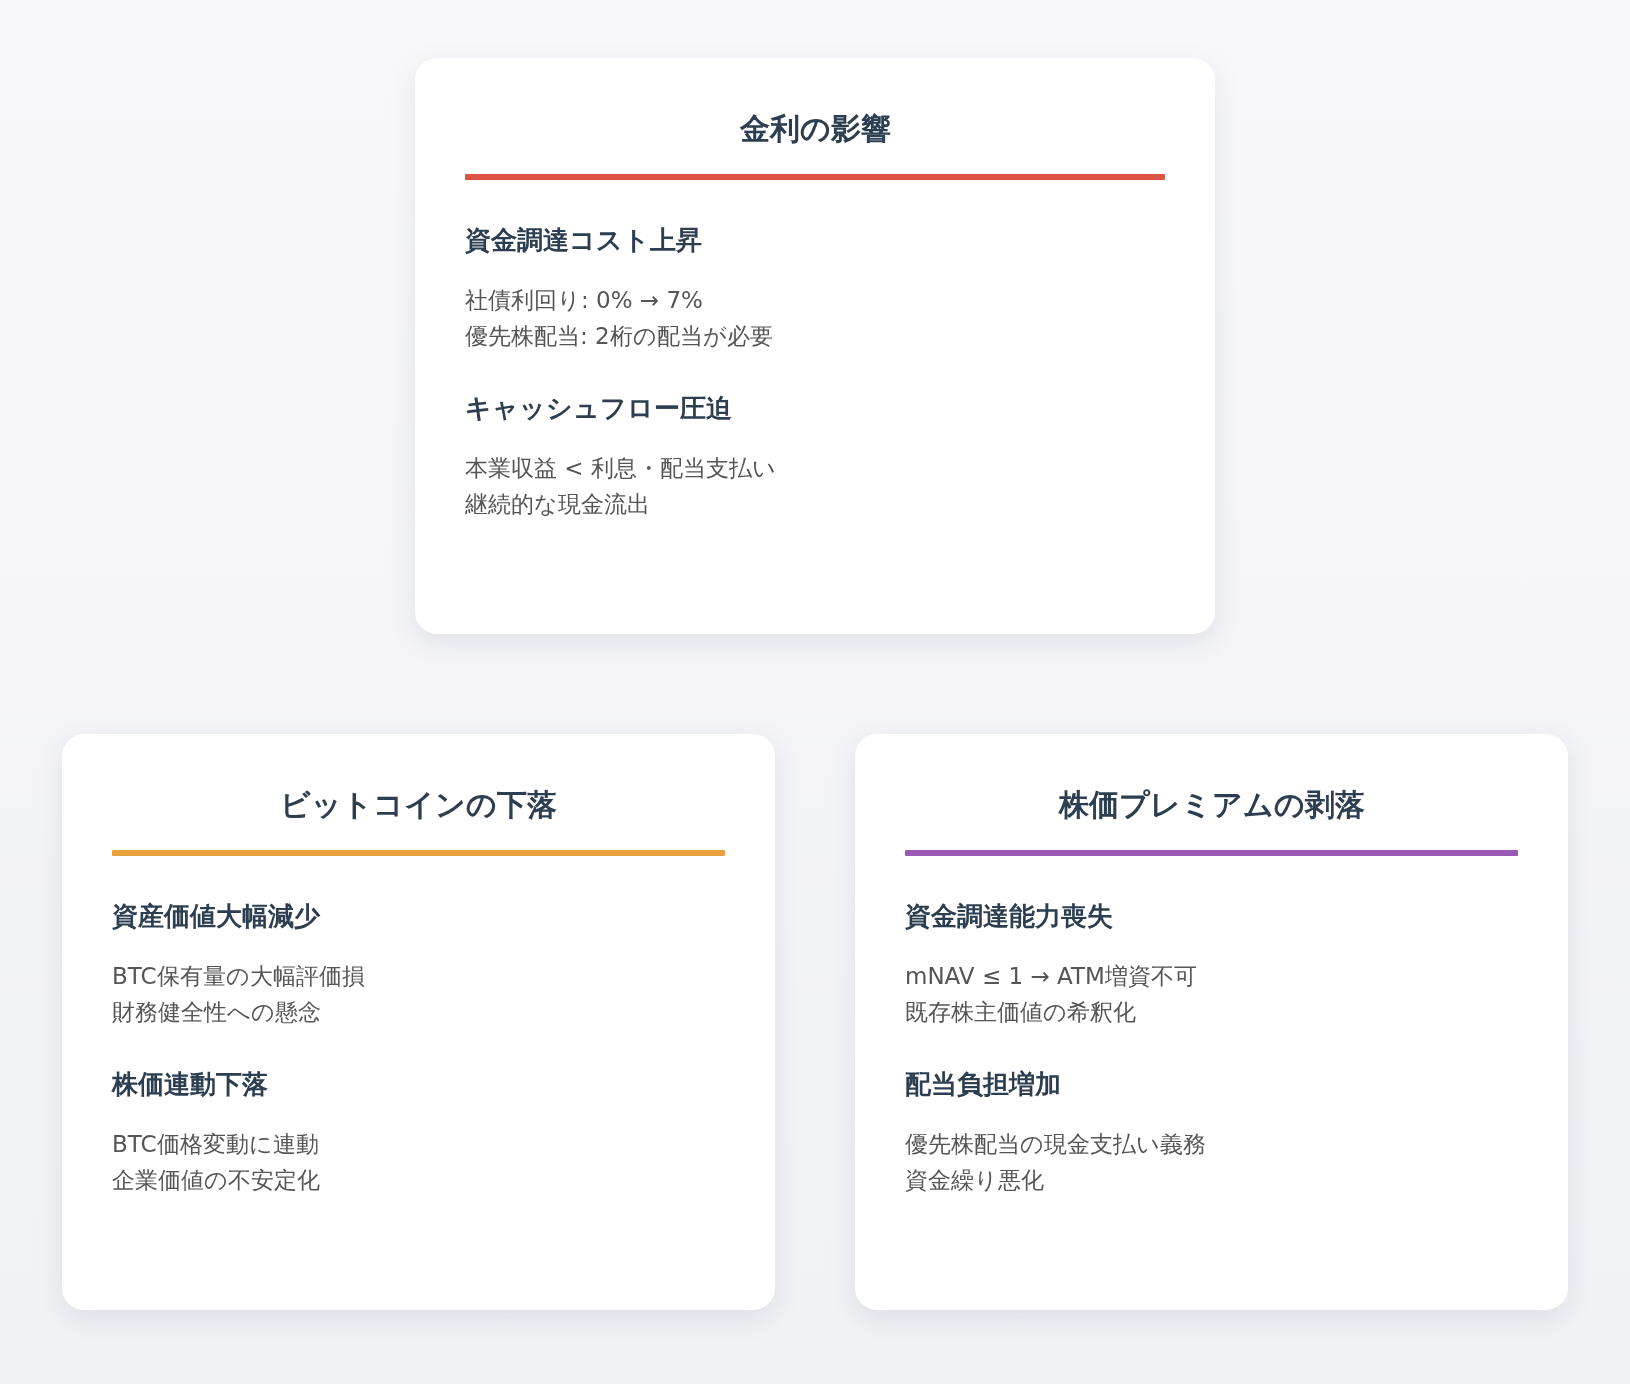 The image size is (1630, 1384). What do you see at coordinates (190, 1084) in the screenshot?
I see `section-heading: 株価連動下落` at bounding box center [190, 1084].